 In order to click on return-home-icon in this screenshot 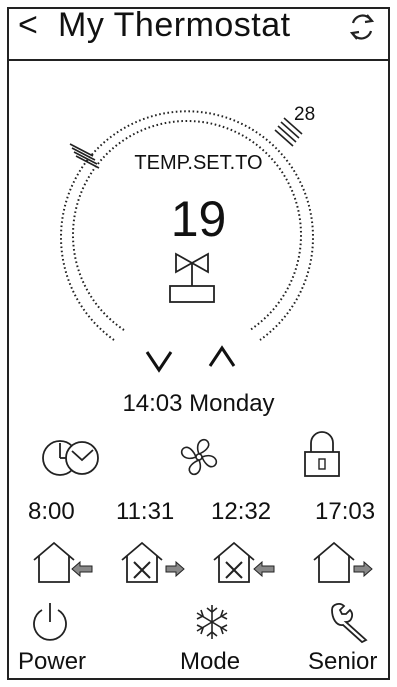, I will do `click(343, 563)`.